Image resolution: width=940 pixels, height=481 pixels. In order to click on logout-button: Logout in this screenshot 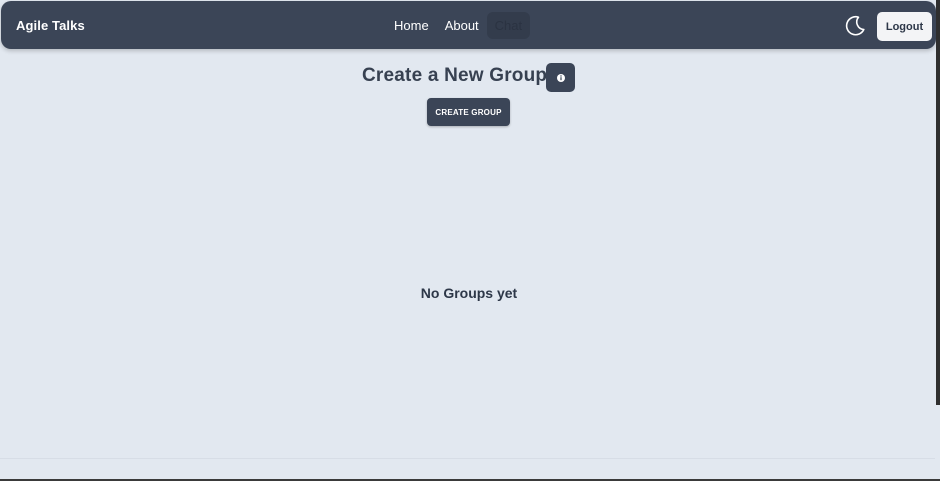, I will do `click(904, 26)`.